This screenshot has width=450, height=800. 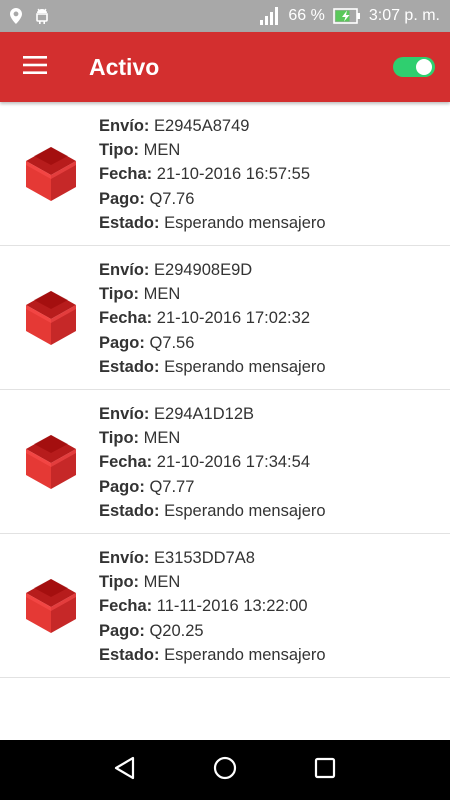 I want to click on shipment-date-line: Fecha: 21-10-2016 16:57:55, so click(x=204, y=174).